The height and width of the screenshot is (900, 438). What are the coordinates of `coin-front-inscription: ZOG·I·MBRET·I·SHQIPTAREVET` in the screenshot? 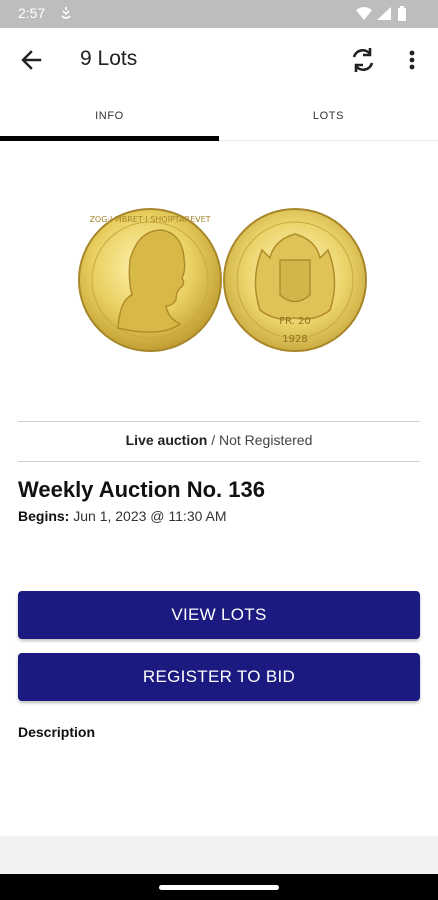 It's located at (149, 219).